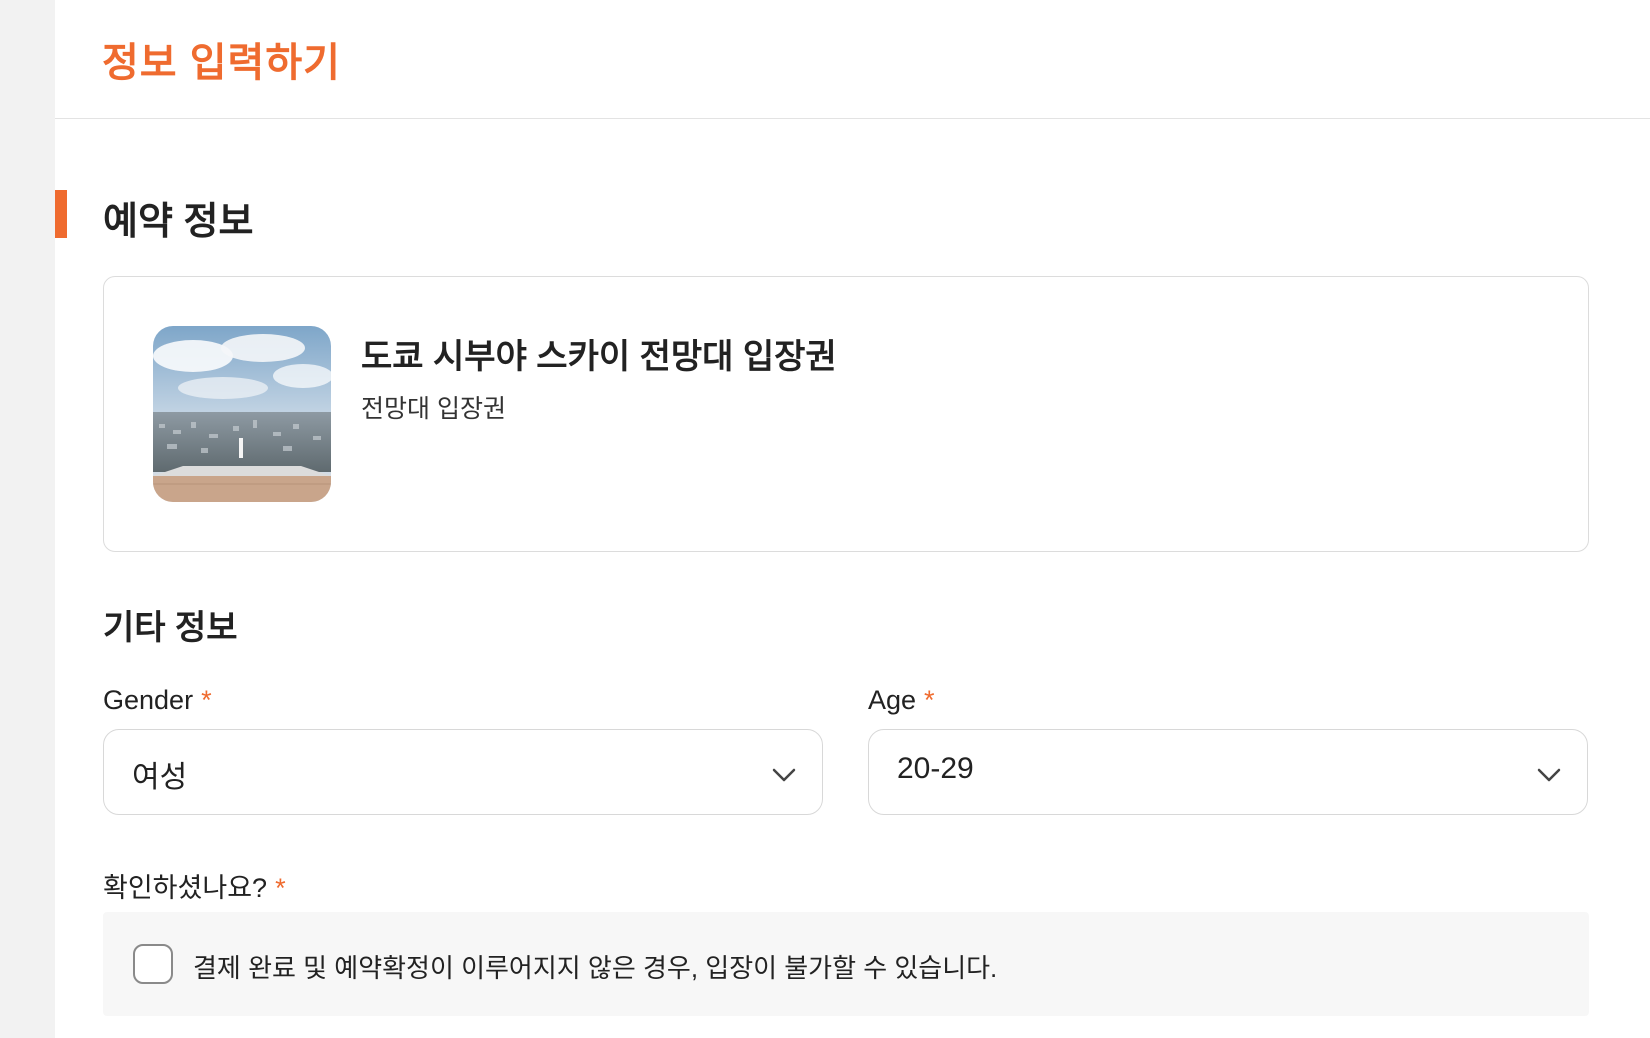 This screenshot has height=1038, width=1650. What do you see at coordinates (148, 700) in the screenshot?
I see `gender-label-text: Gender` at bounding box center [148, 700].